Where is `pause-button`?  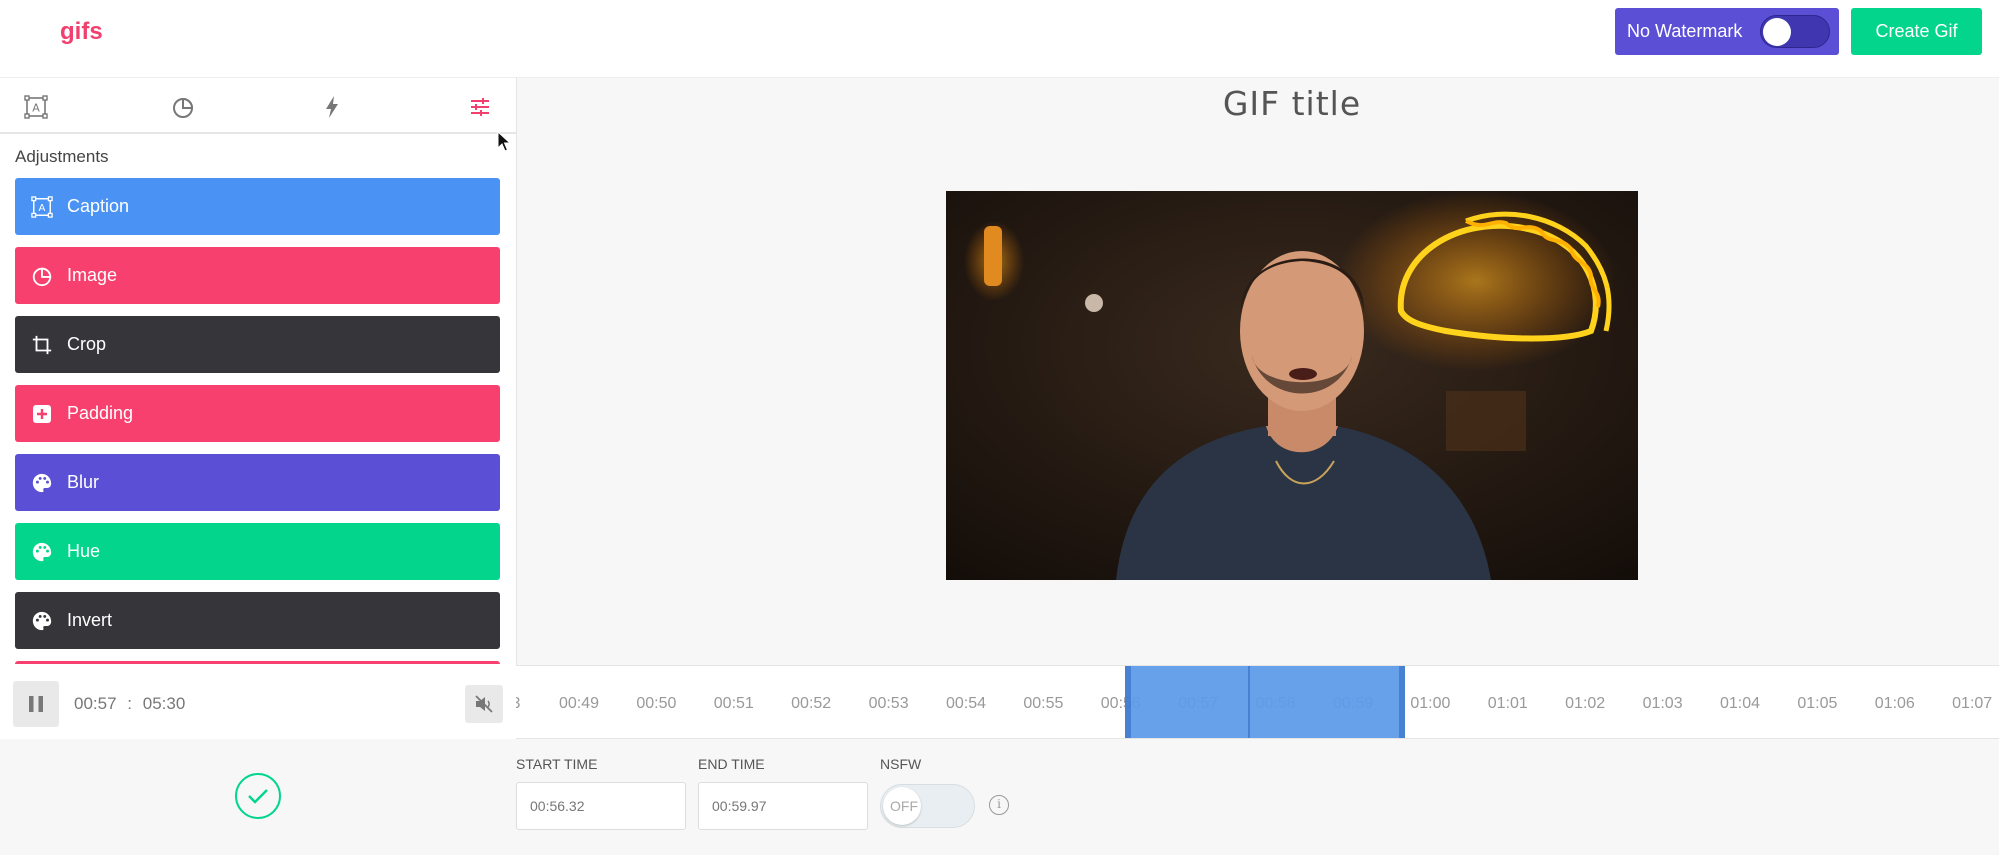
pause-button is located at coordinates (36, 704).